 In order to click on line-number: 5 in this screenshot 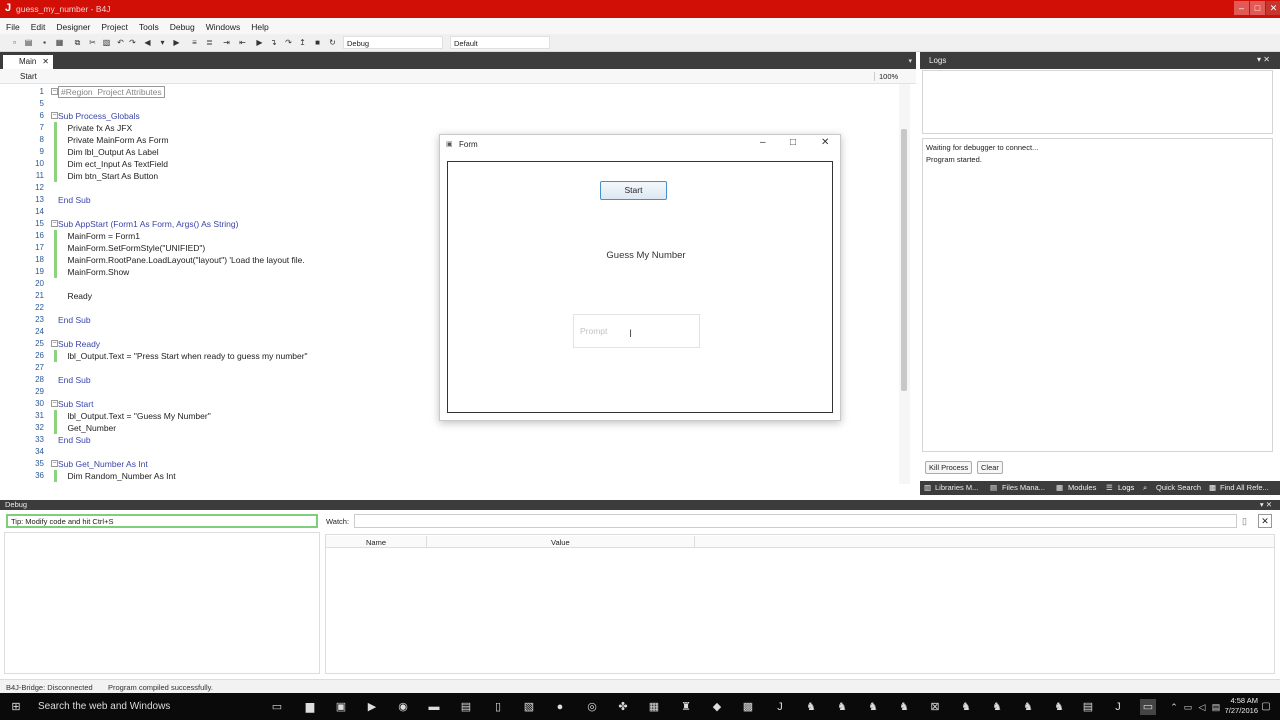, I will do `click(34, 103)`.